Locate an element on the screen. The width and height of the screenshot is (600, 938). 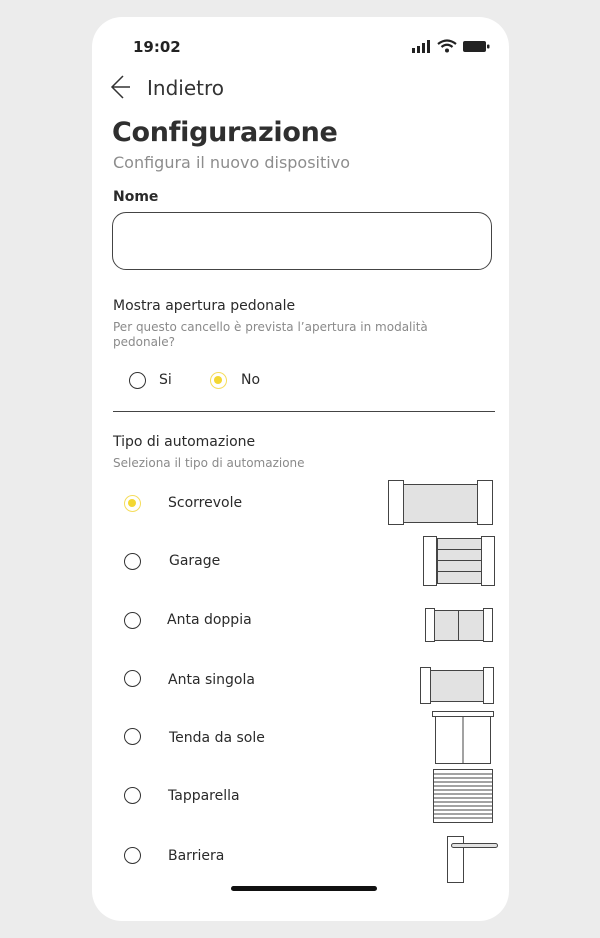
option-label-tapparella: Tapparella is located at coordinates (204, 796).